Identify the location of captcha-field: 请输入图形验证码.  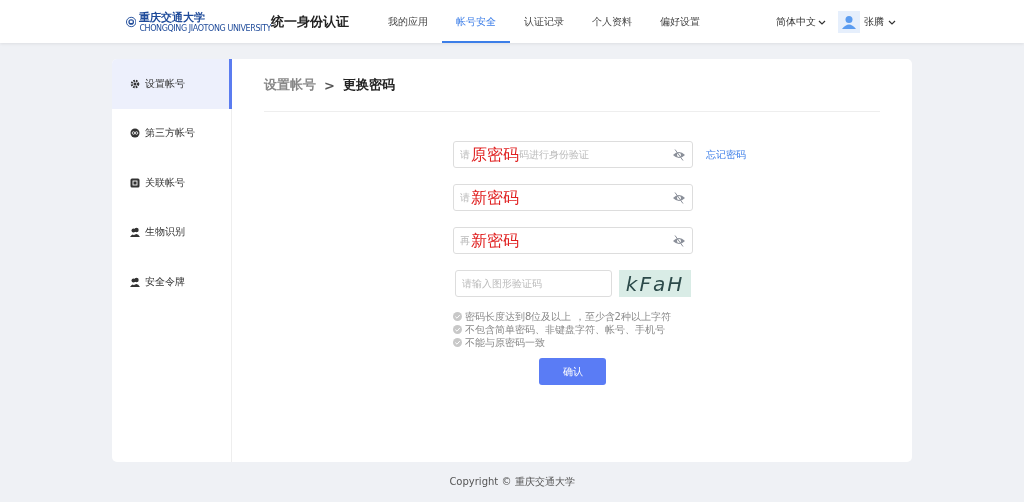
(533, 283).